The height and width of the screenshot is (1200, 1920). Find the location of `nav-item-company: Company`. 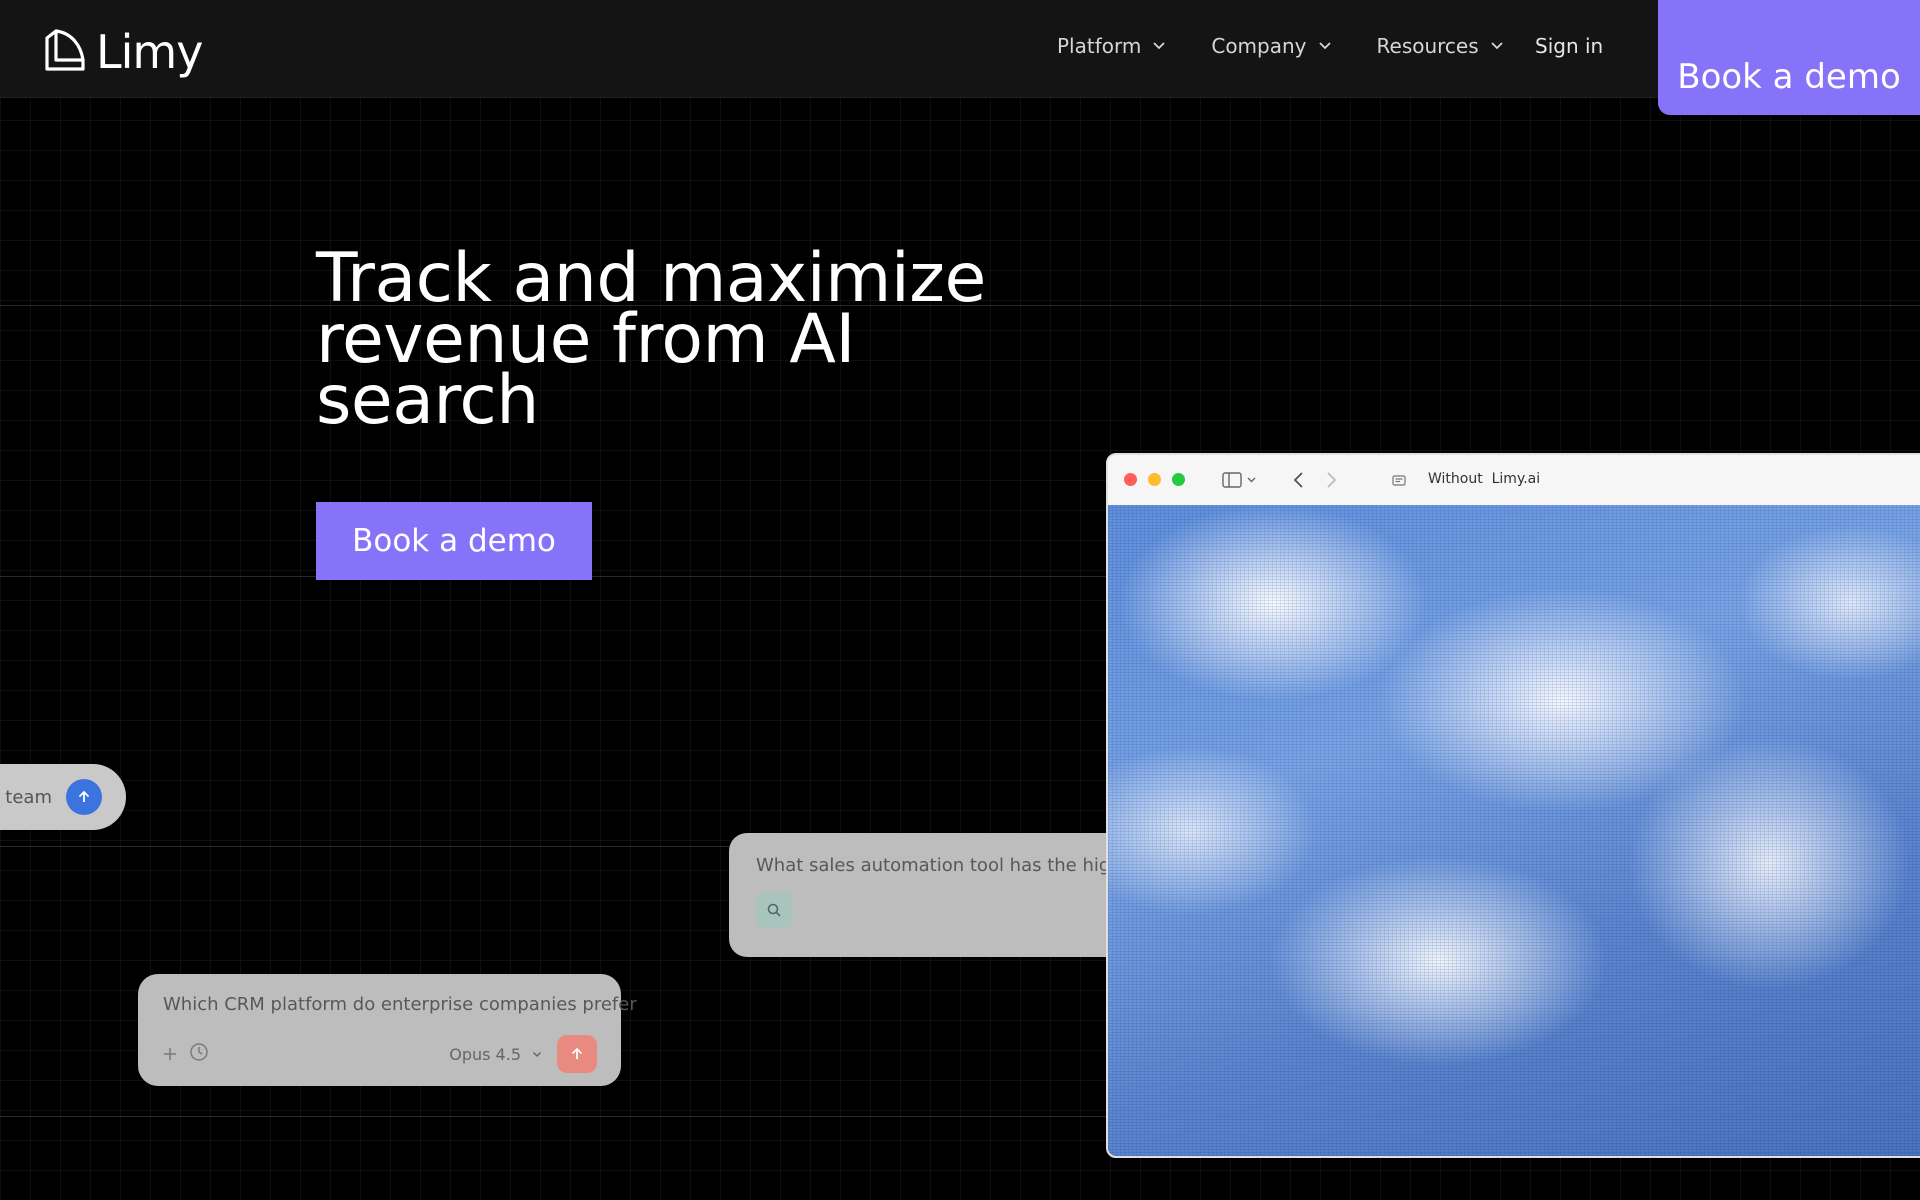

nav-item-company: Company is located at coordinates (1271, 46).